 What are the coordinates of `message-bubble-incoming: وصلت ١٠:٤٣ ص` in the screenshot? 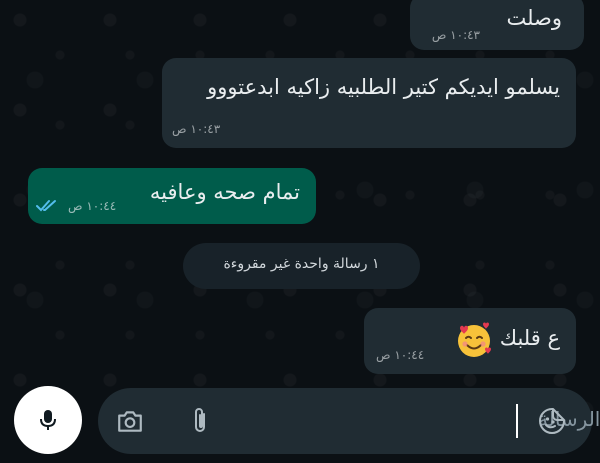 It's located at (497, 25).